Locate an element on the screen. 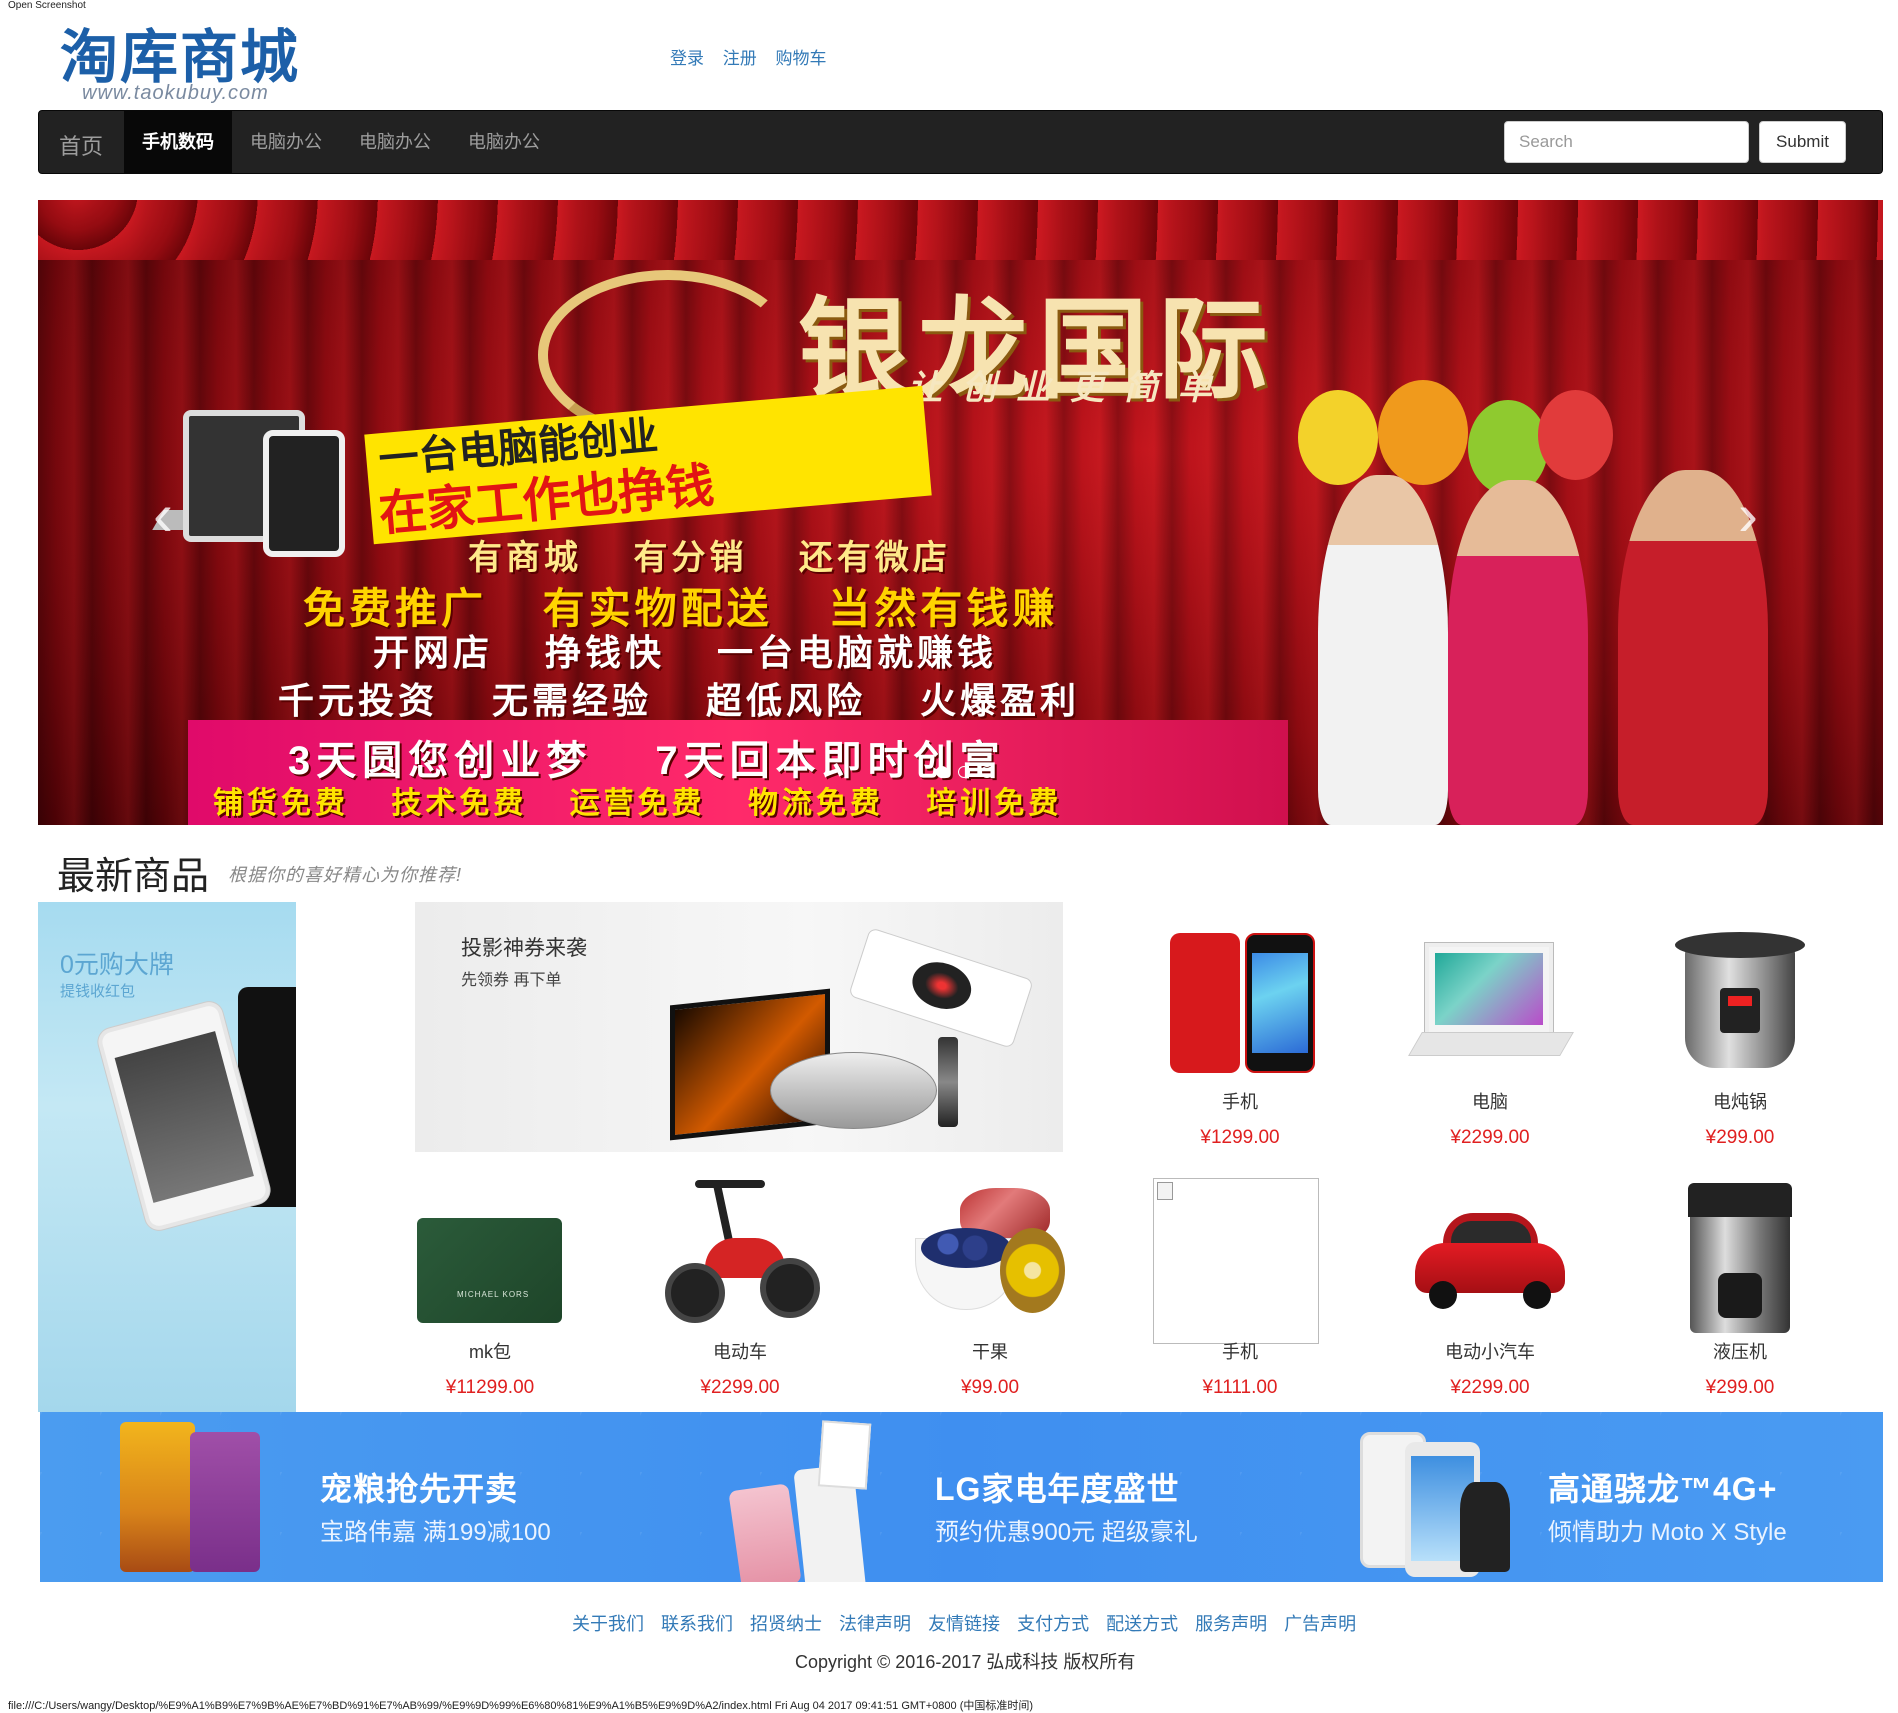 This screenshot has width=1898, height=1713. bottom-banner-title-3: 高通骁龙™4G+ is located at coordinates (1663, 1489).